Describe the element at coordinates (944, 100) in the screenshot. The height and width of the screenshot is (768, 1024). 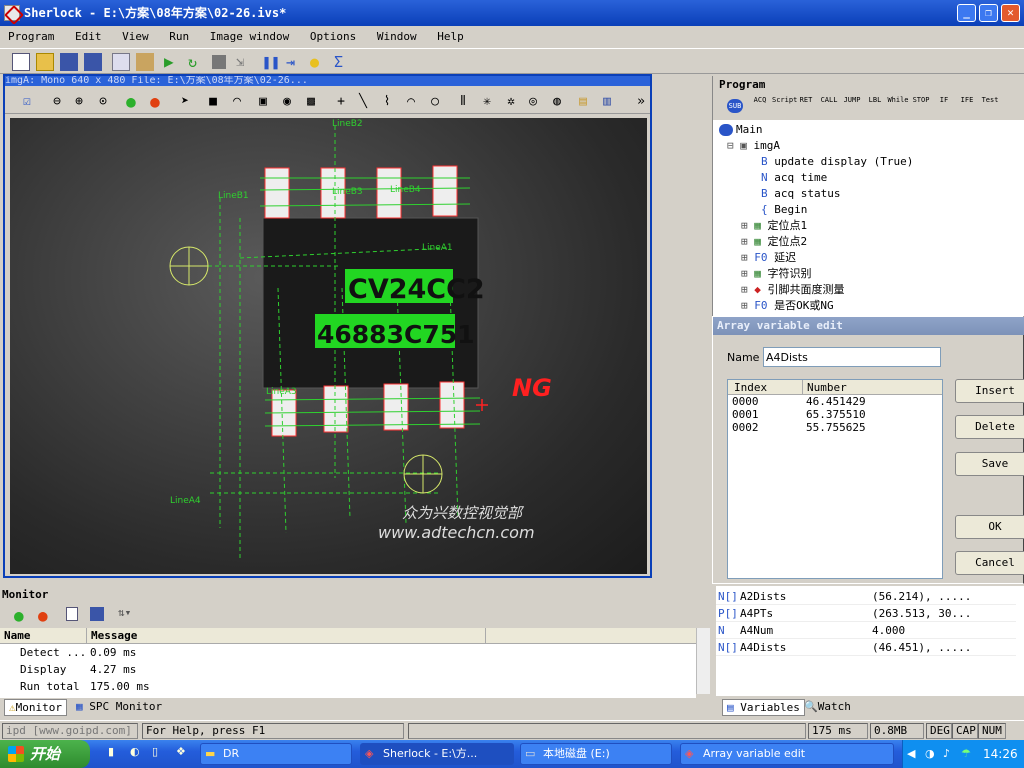
I see `if-icon: IF` at that location.